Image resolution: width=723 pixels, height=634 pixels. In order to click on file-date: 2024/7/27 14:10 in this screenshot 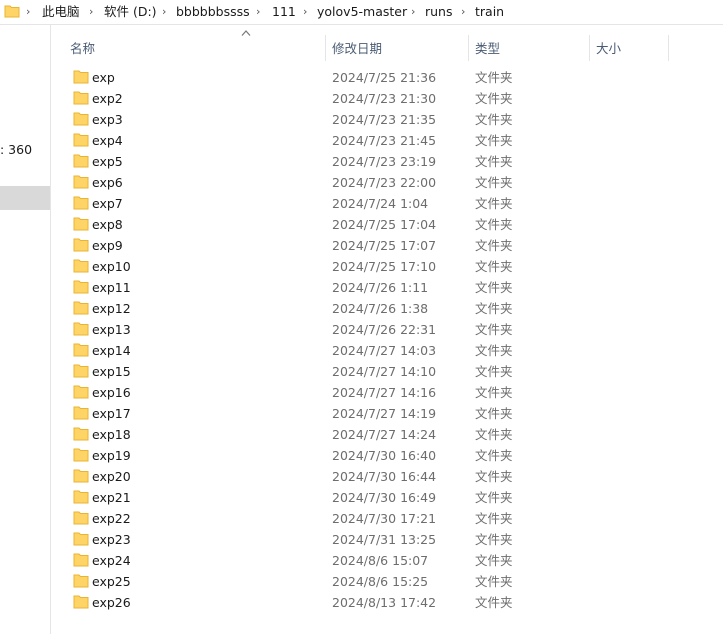, I will do `click(384, 371)`.